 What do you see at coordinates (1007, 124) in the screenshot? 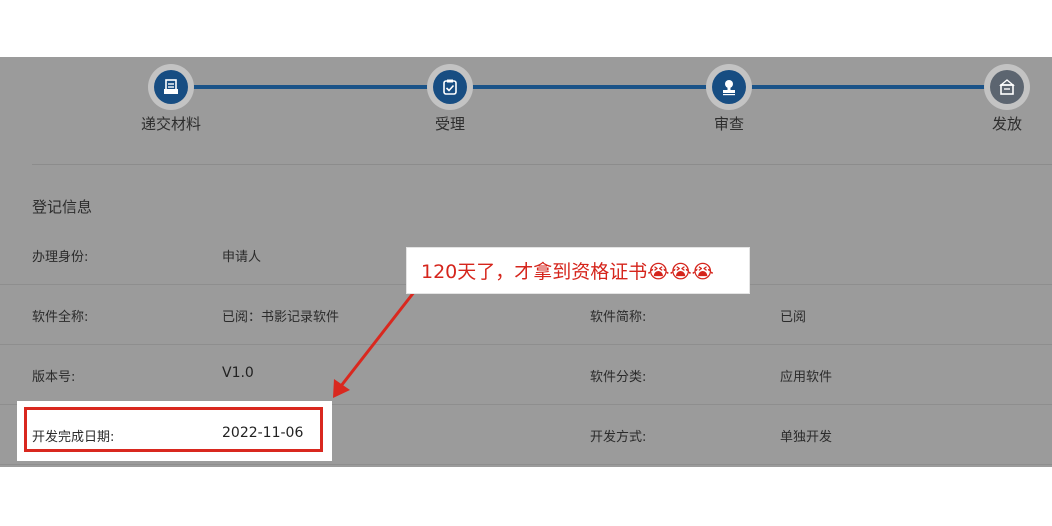
I see `step-label-issue: 发放` at bounding box center [1007, 124].